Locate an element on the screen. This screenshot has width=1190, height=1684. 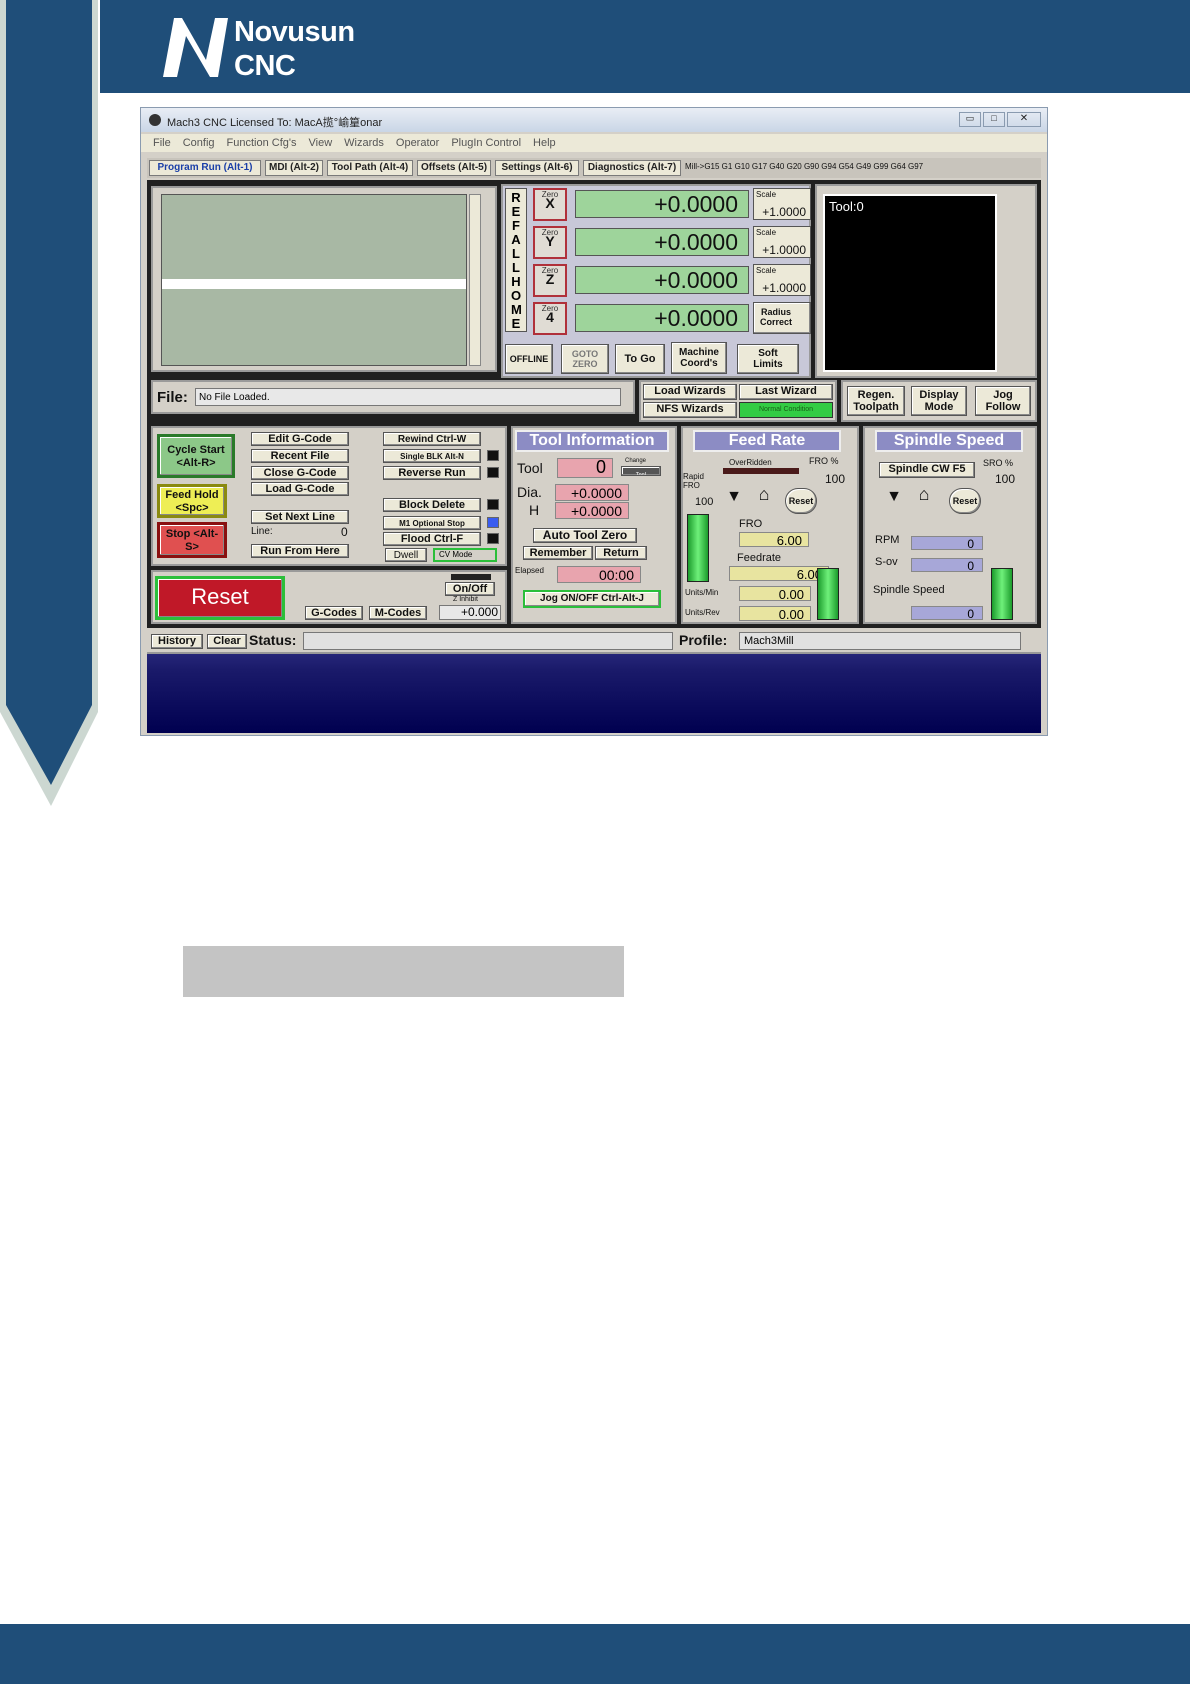
change-tool-button: Tool is located at coordinates (641, 471).